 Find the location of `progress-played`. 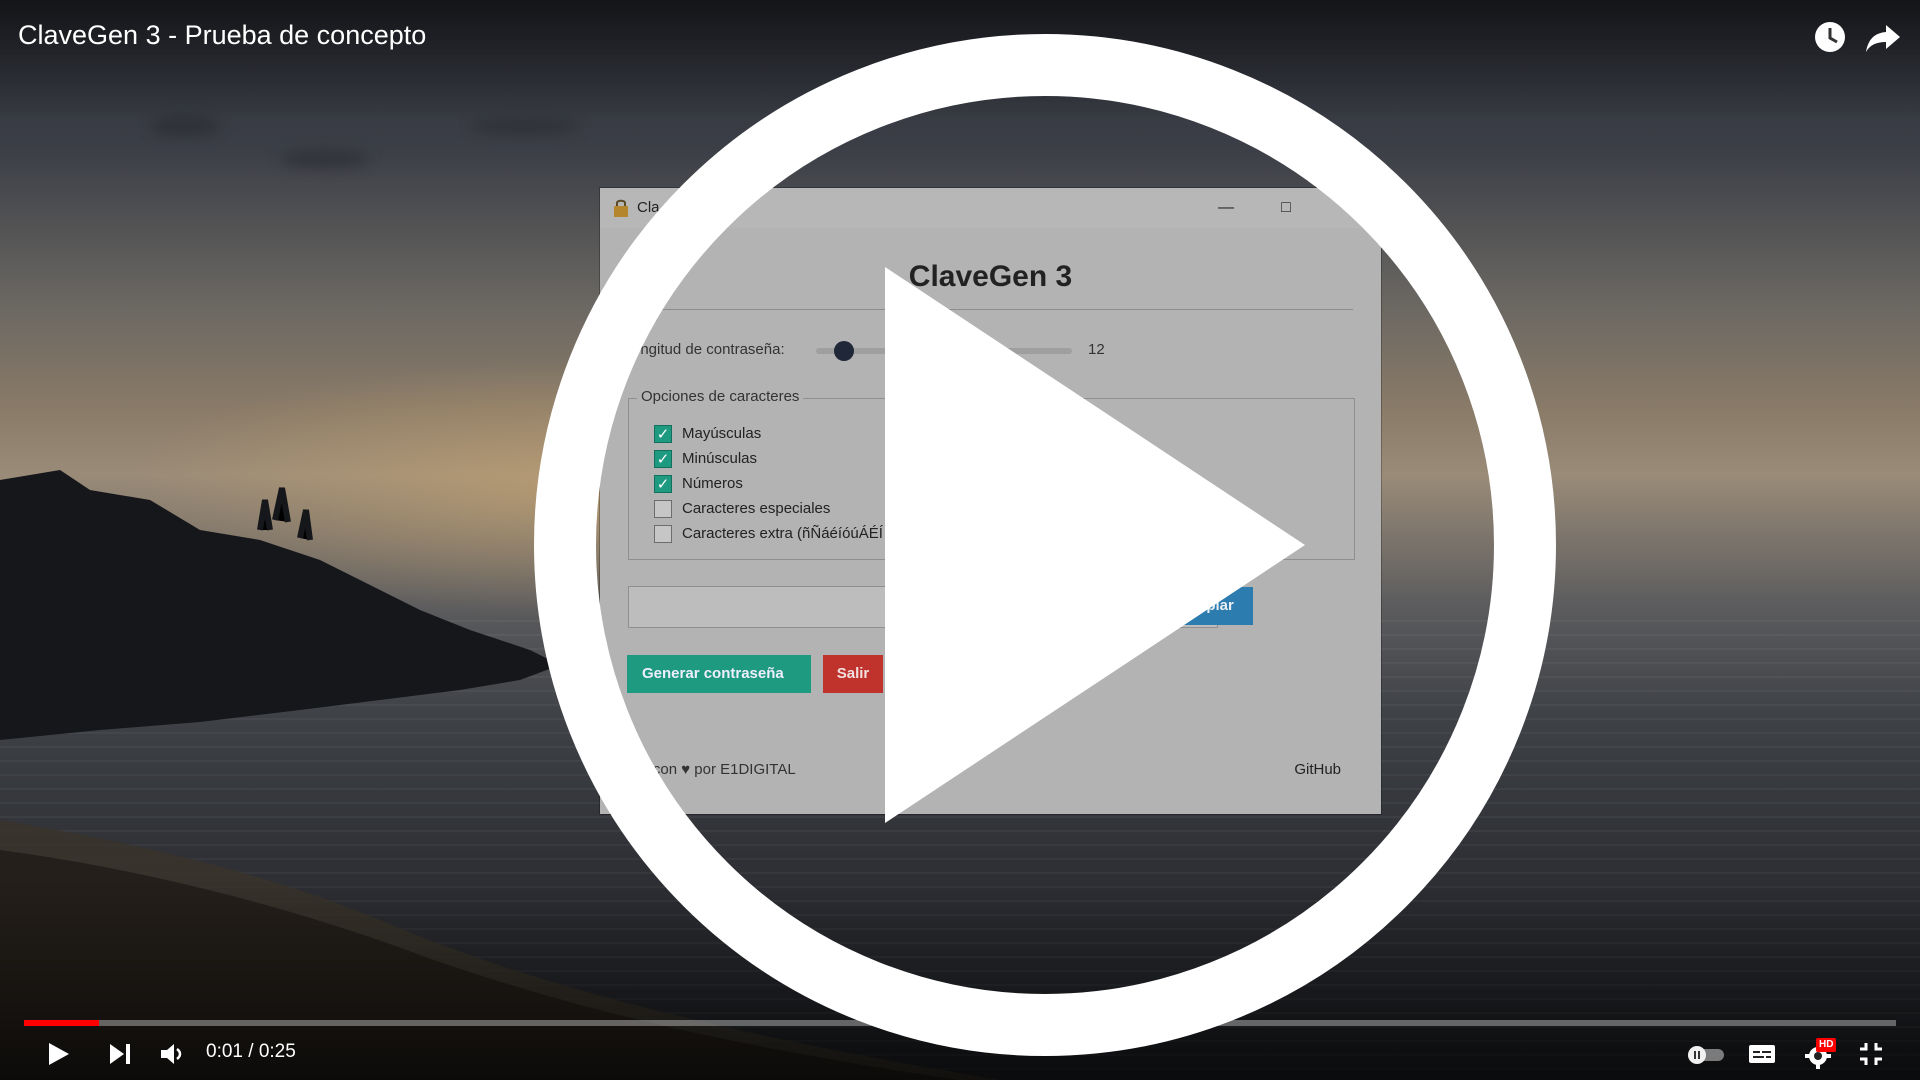

progress-played is located at coordinates (61, 1023).